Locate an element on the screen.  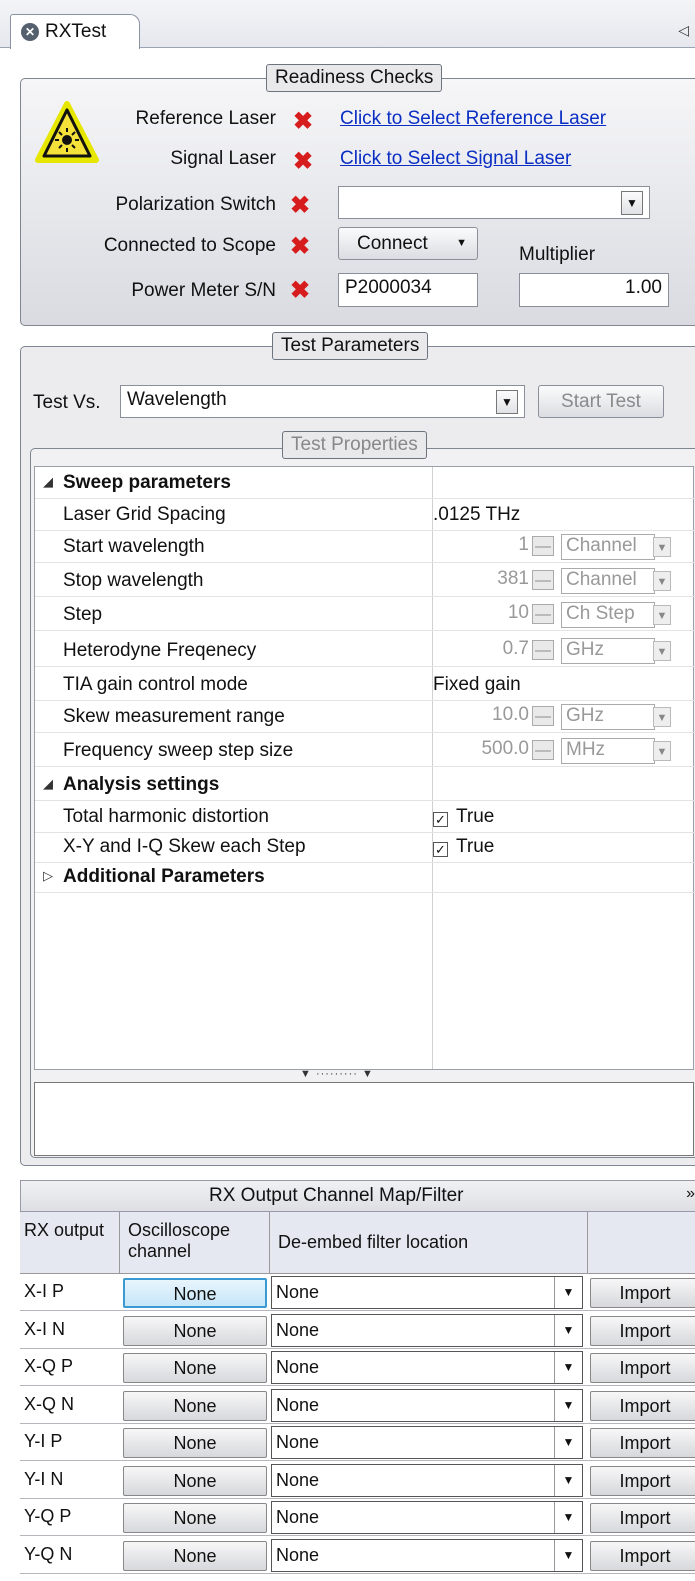
tab-rxtest: ✕ RXTest is located at coordinates (75, 31).